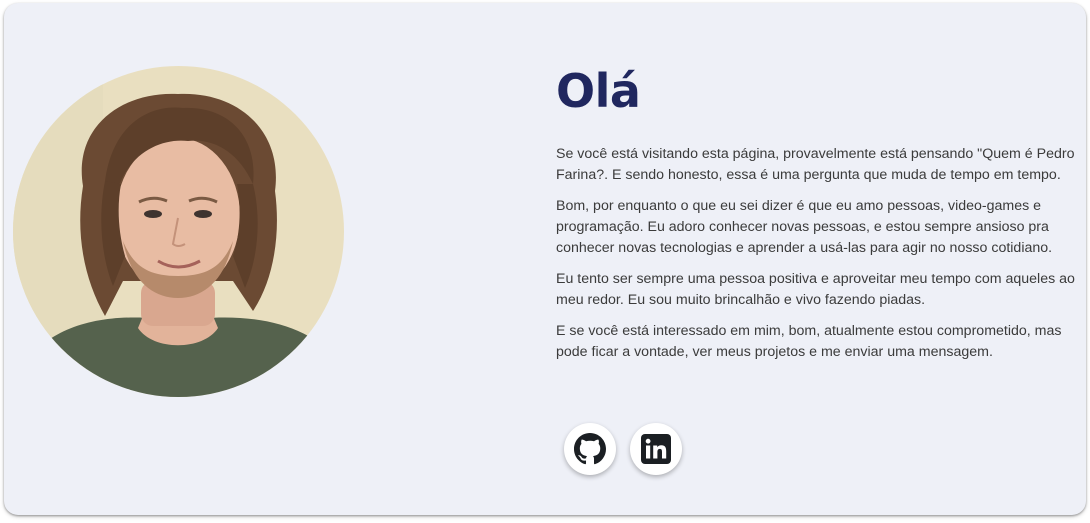  What do you see at coordinates (598, 91) in the screenshot?
I see `page-title: Olá` at bounding box center [598, 91].